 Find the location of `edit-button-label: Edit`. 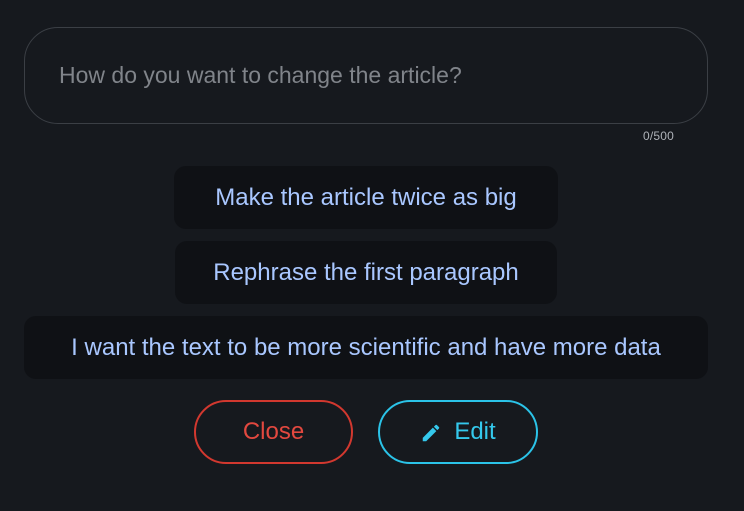

edit-button-label: Edit is located at coordinates (475, 431).